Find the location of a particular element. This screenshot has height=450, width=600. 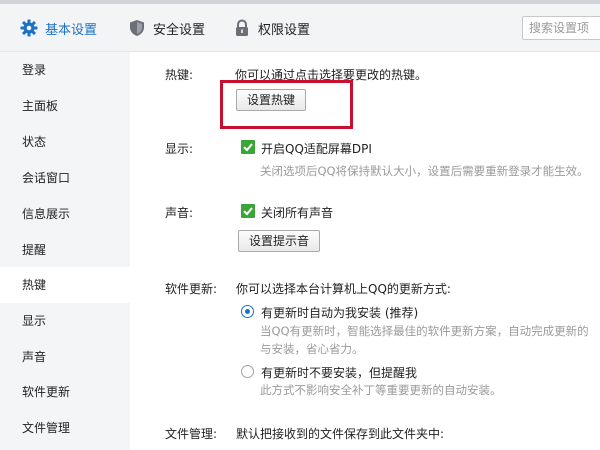

notify-only-hint: 此方式不影响安全补丁等重要更新的自动安装。 is located at coordinates (381, 390).